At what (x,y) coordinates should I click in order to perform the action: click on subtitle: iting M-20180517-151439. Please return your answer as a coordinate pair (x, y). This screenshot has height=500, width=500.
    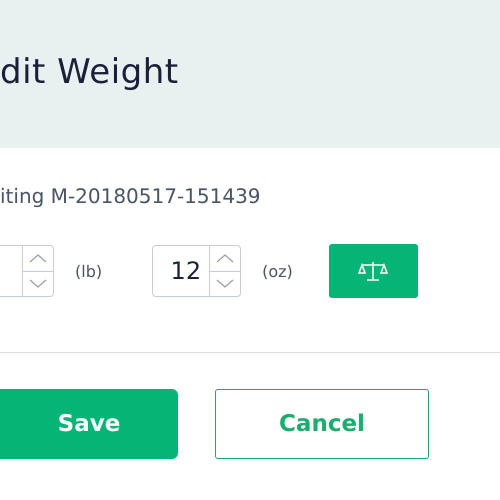
    Looking at the image, I should click on (131, 196).